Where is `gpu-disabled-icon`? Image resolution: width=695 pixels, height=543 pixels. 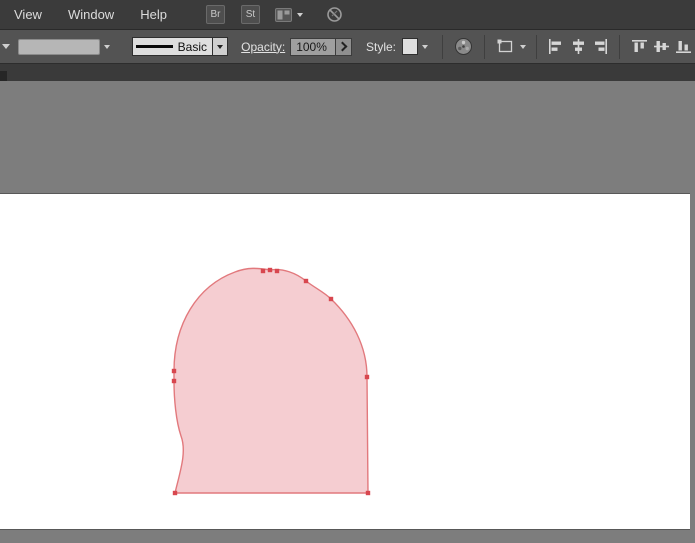
gpu-disabled-icon is located at coordinates (334, 14).